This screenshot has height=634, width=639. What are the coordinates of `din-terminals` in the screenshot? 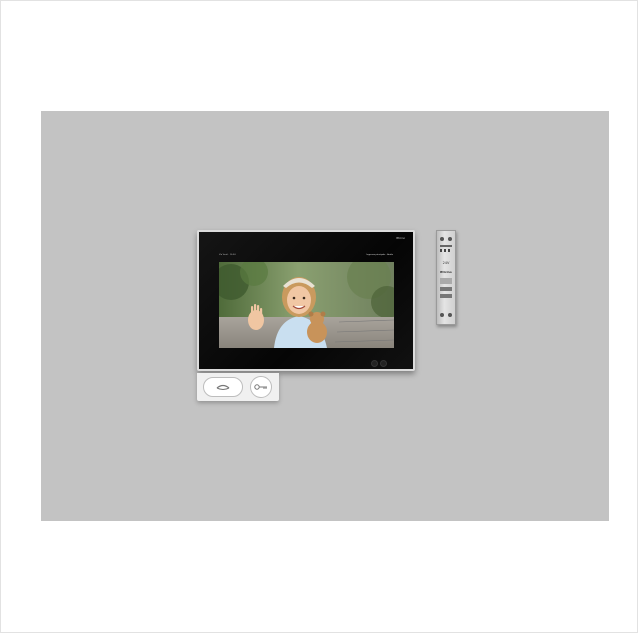 It's located at (446, 277).